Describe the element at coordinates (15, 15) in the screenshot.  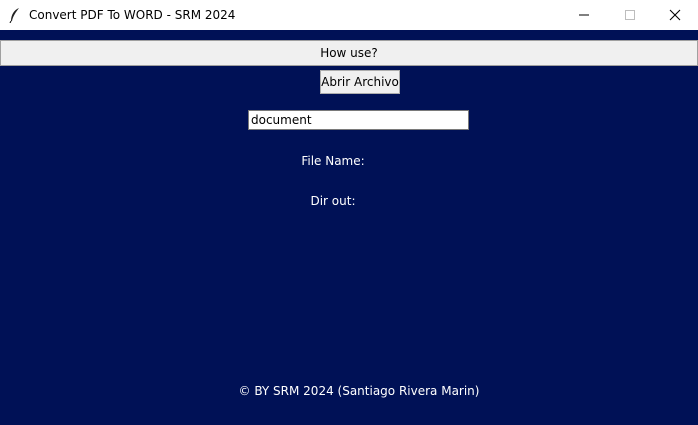
I see `feather-icon` at that location.